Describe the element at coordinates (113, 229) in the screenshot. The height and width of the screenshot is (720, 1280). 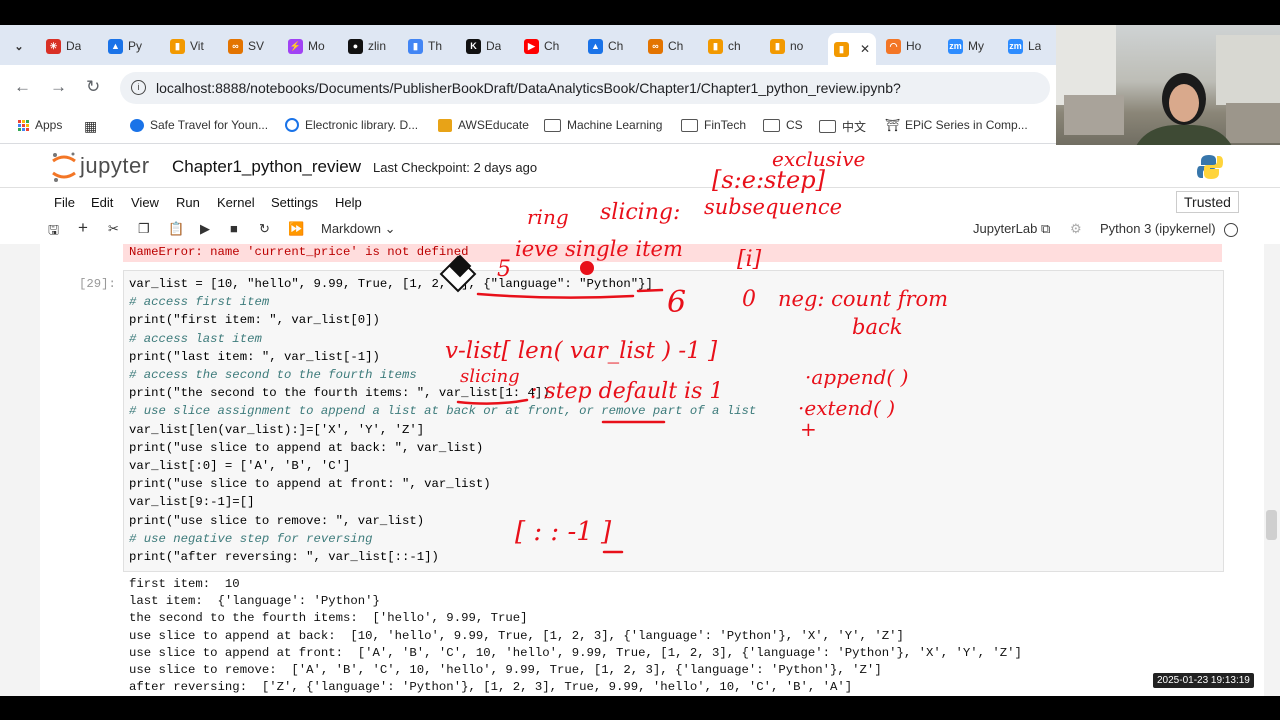
I see `cut-icon: ✂` at that location.